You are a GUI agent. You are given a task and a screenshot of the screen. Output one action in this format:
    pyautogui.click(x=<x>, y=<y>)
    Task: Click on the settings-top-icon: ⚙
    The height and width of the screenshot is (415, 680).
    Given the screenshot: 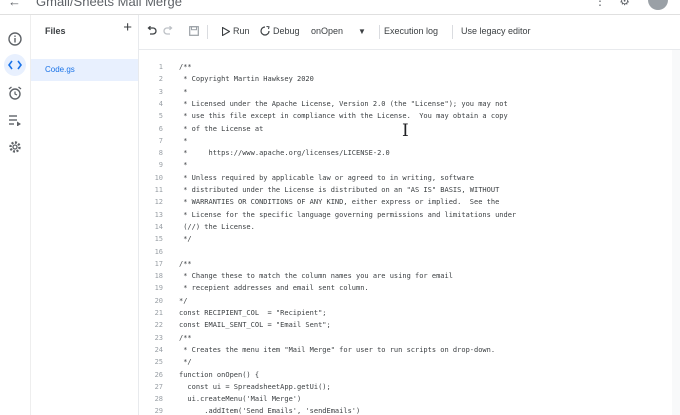 What is the action you would take?
    pyautogui.click(x=624, y=4)
    